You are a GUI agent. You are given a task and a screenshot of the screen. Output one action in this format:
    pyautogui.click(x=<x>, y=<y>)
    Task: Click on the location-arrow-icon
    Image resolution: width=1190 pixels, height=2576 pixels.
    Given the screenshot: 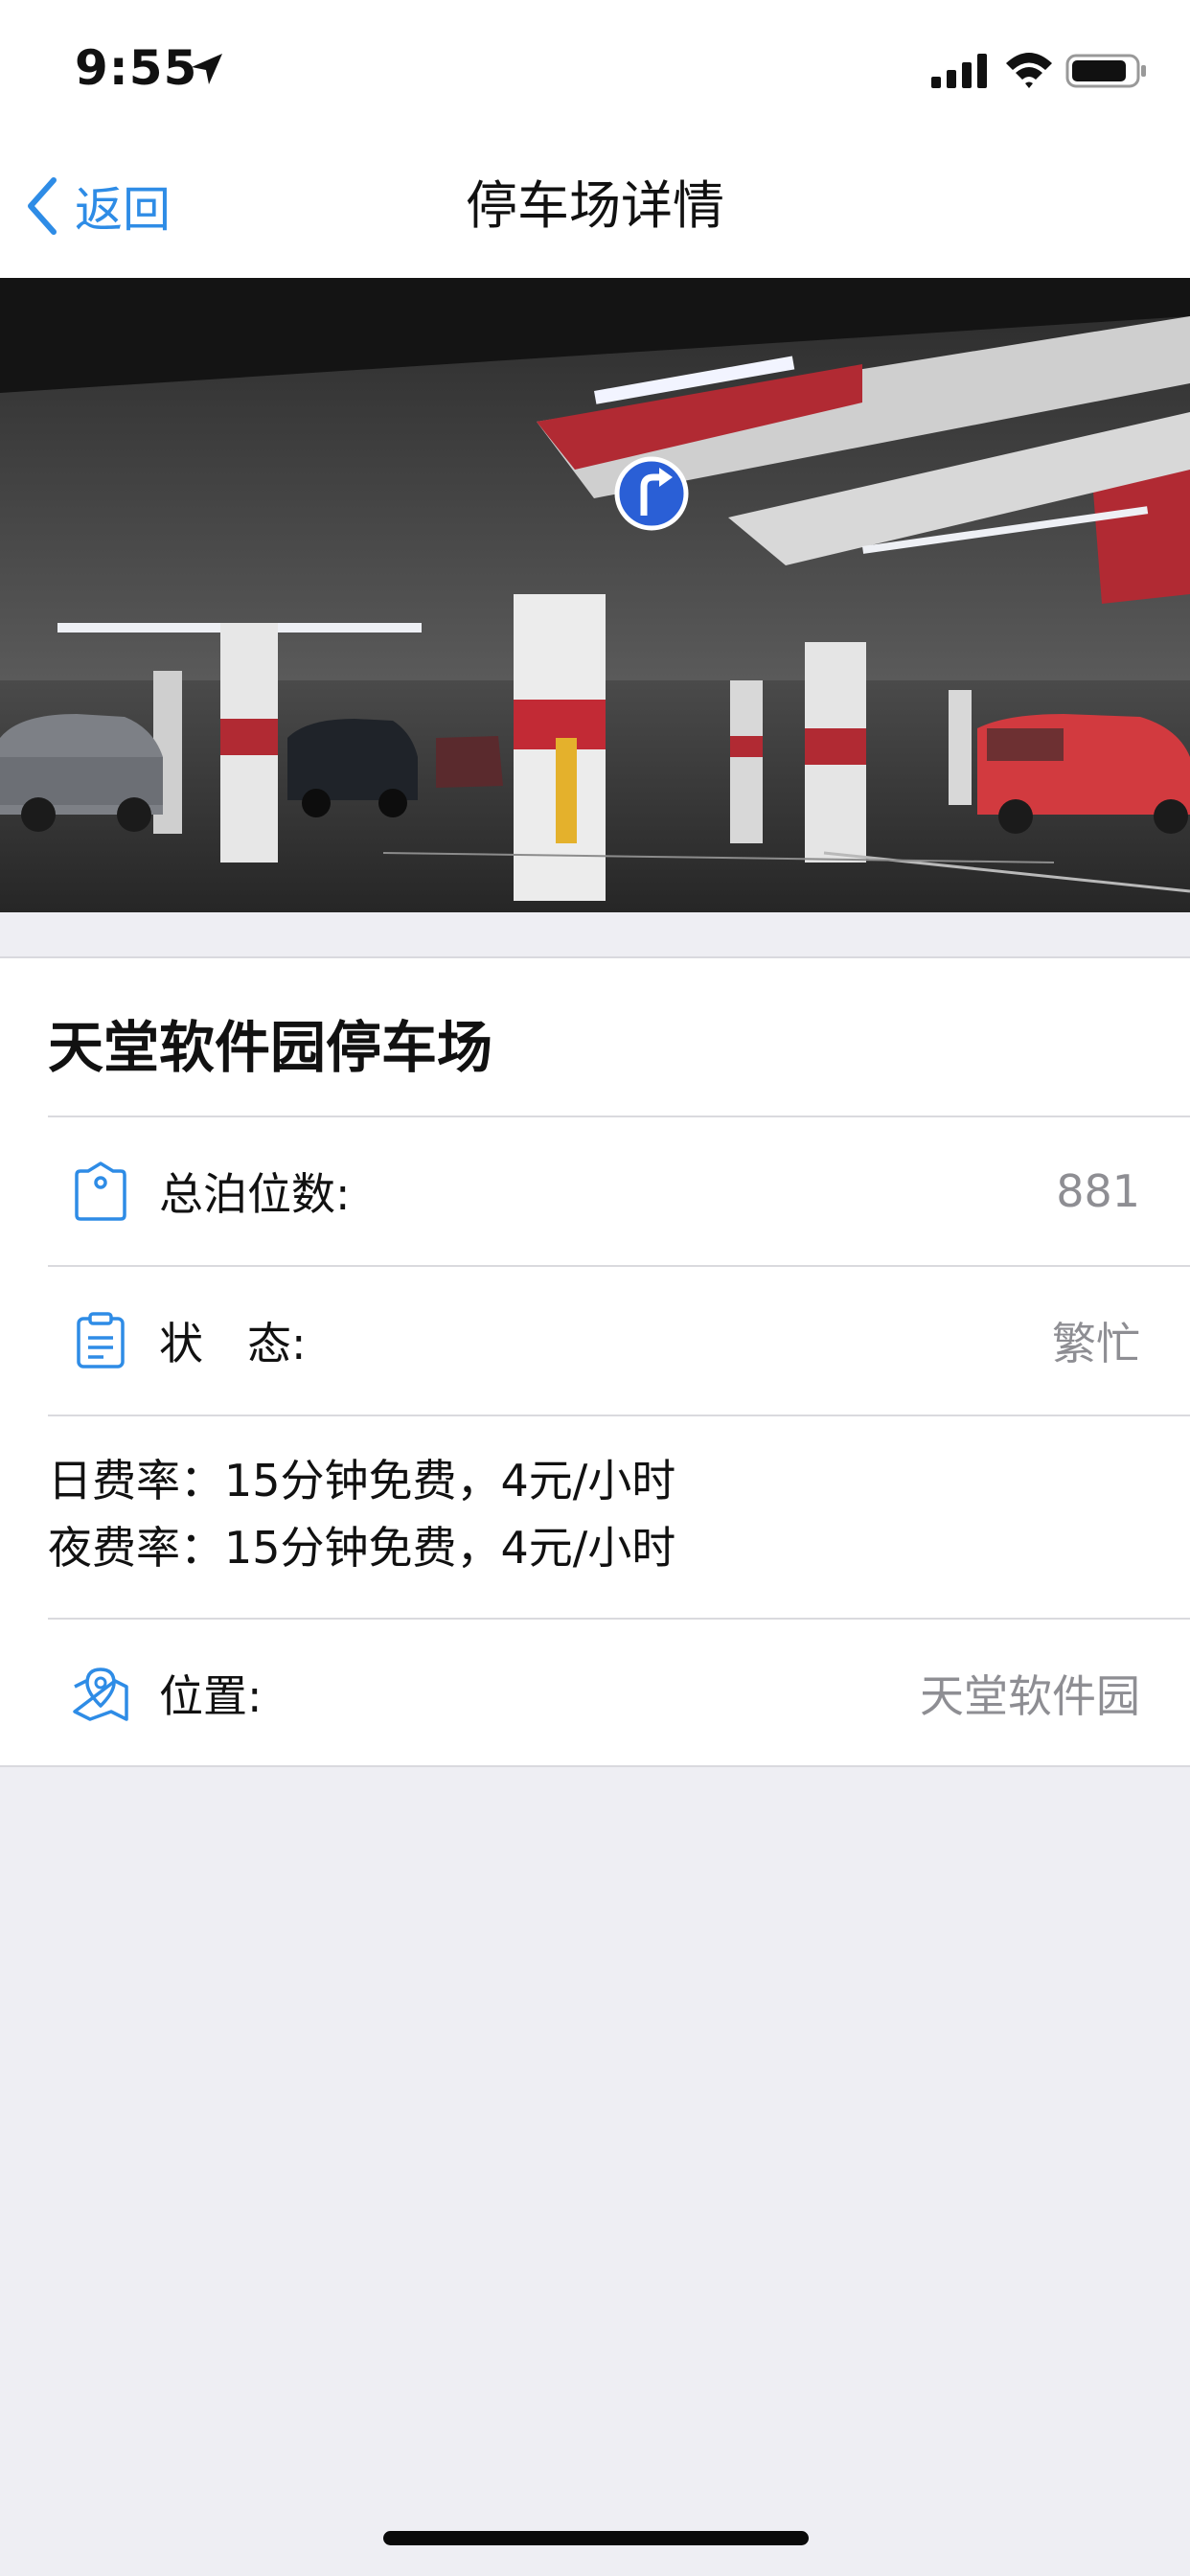 What is the action you would take?
    pyautogui.click(x=207, y=69)
    